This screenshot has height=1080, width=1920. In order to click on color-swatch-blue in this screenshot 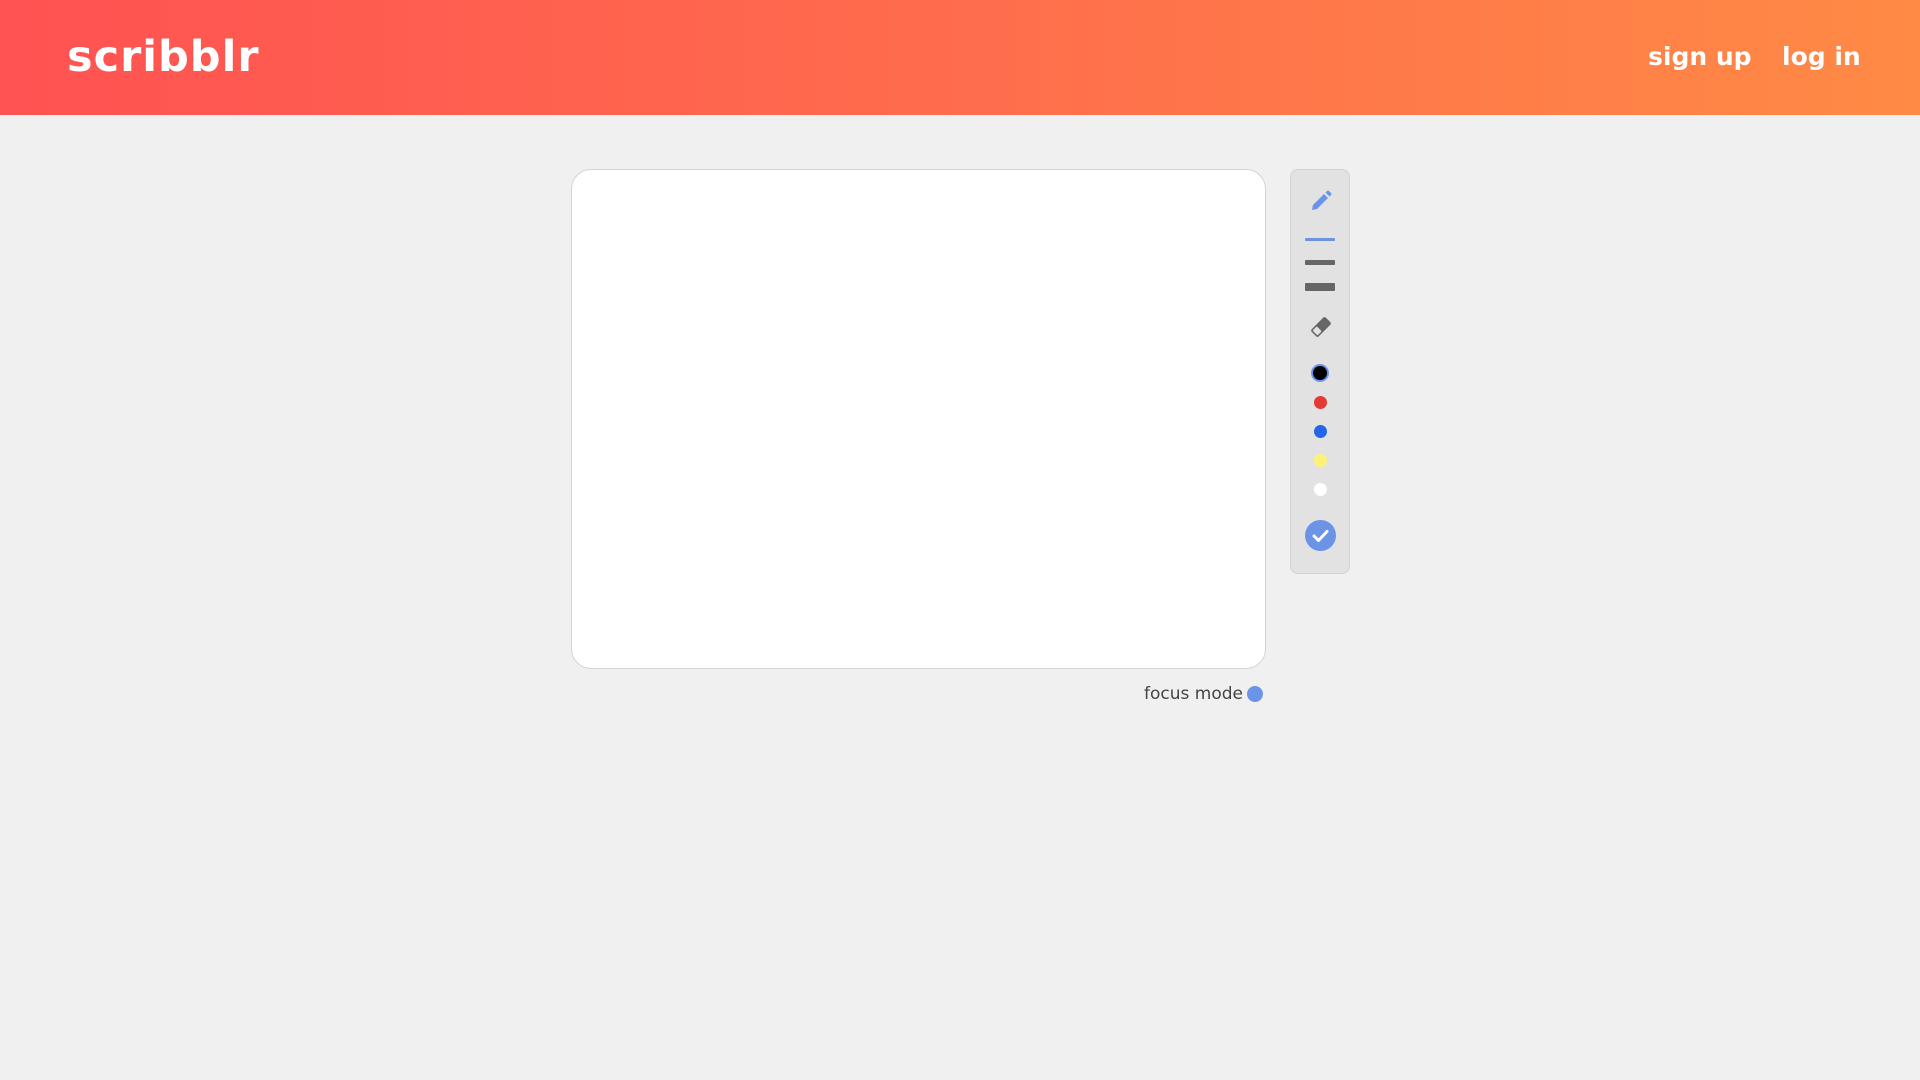, I will do `click(1320, 431)`.